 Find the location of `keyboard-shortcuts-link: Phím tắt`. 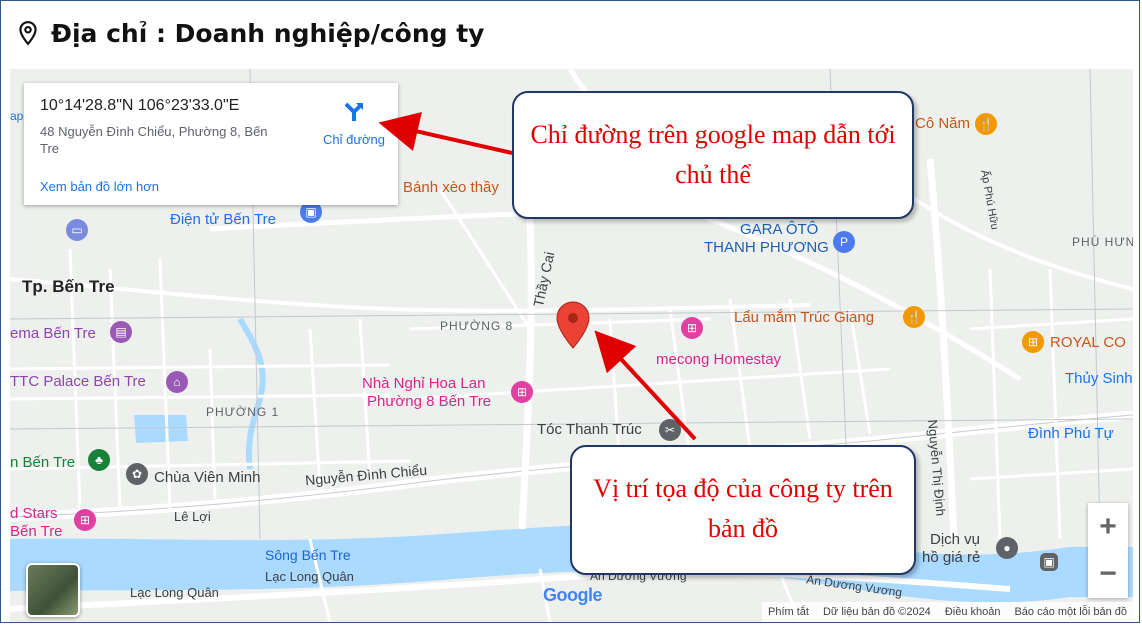

keyboard-shortcuts-link: Phím tắt is located at coordinates (788, 612).